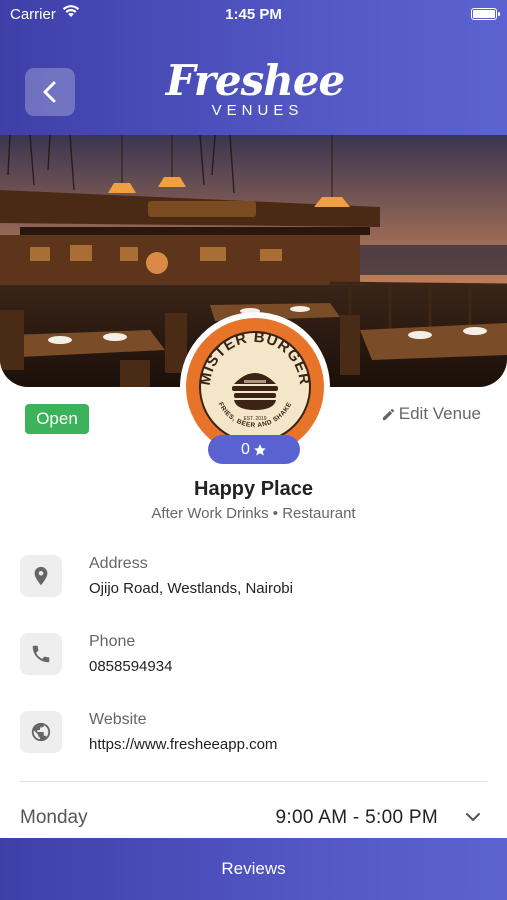 The width and height of the screenshot is (507, 900). Describe the element at coordinates (41, 576) in the screenshot. I see `location-pin-icon` at that location.